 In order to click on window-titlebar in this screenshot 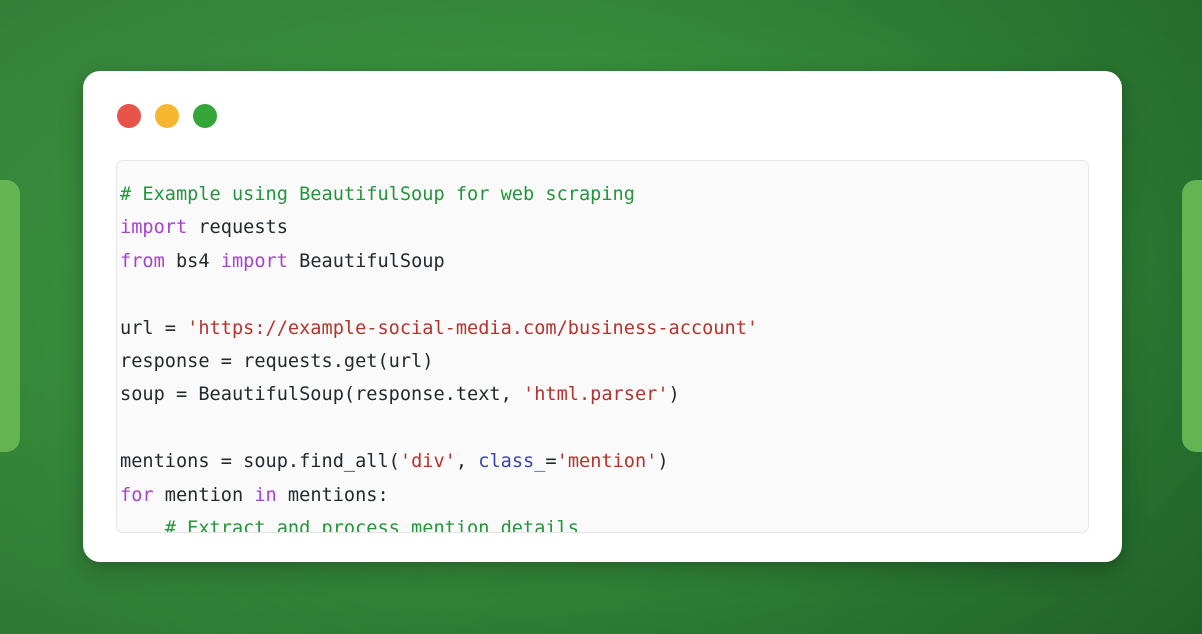, I will do `click(167, 116)`.